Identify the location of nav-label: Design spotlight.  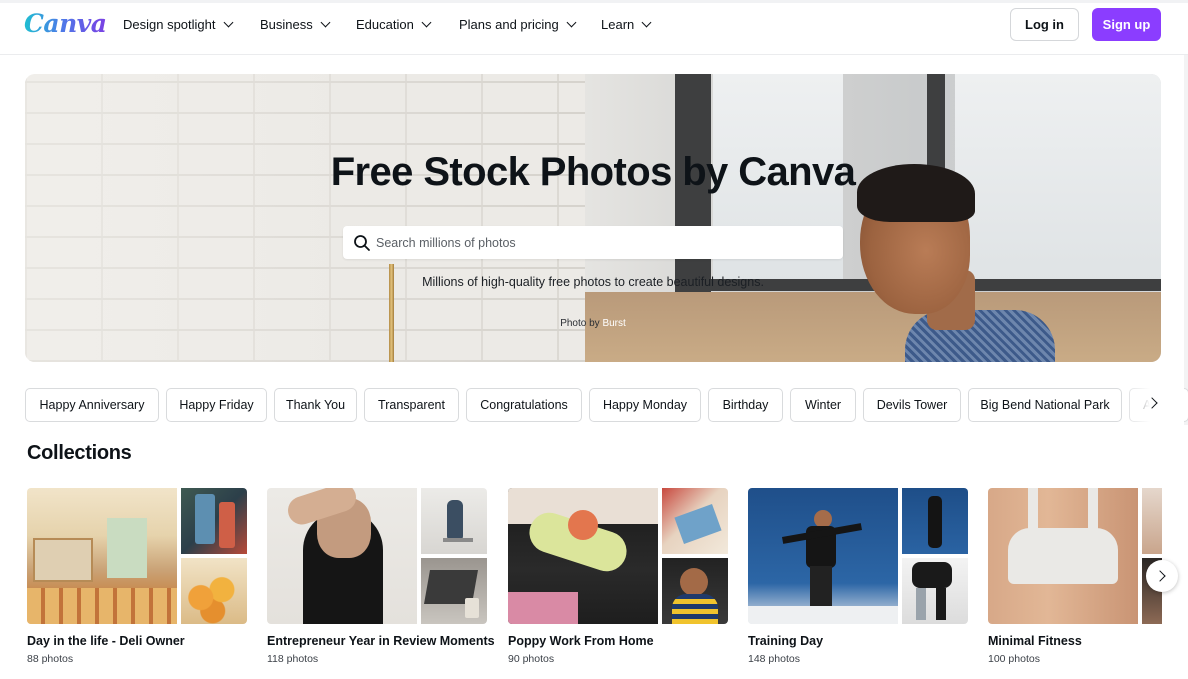
(169, 24).